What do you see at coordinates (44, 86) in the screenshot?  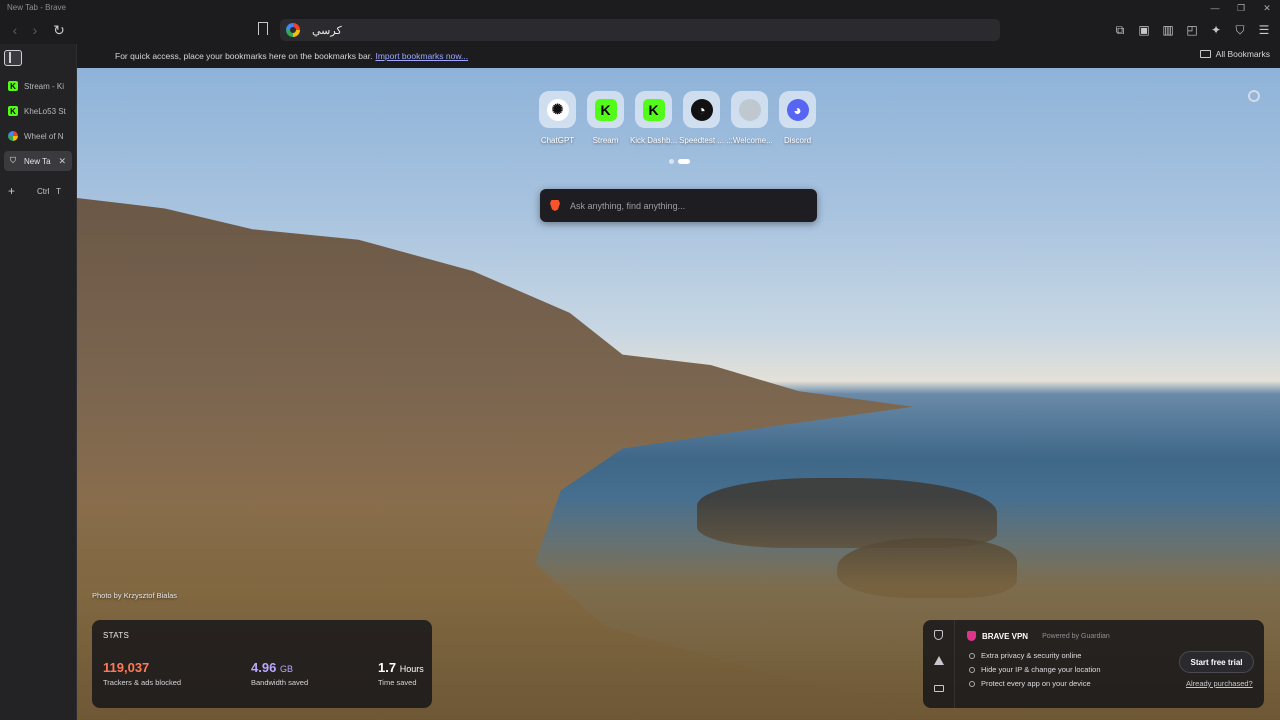 I see `tab-label: Stream - Ki` at bounding box center [44, 86].